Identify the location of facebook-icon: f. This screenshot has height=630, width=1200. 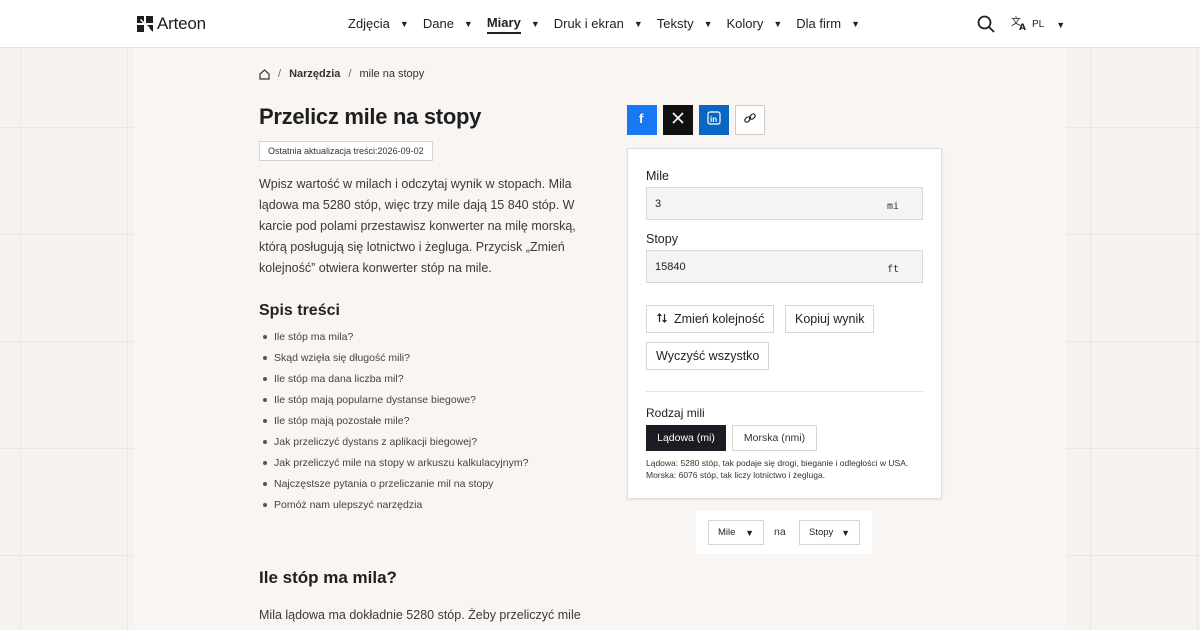
(642, 120).